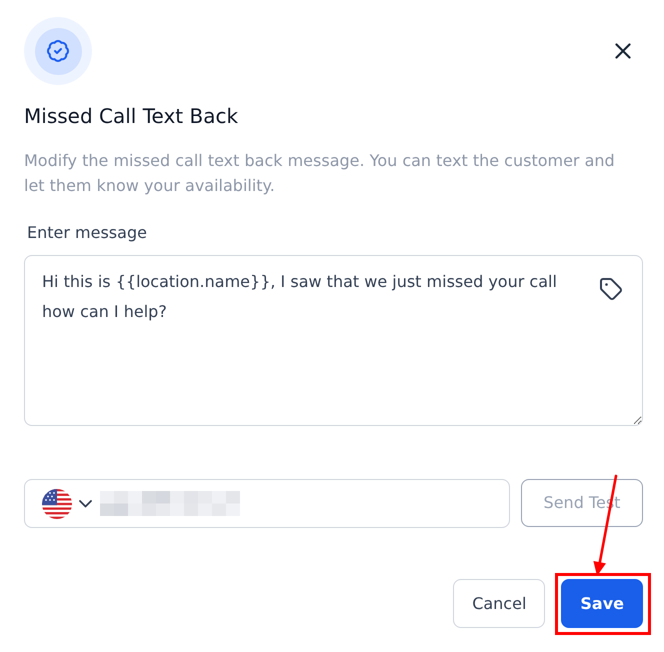 The width and height of the screenshot is (664, 652). I want to click on close-button, so click(623, 51).